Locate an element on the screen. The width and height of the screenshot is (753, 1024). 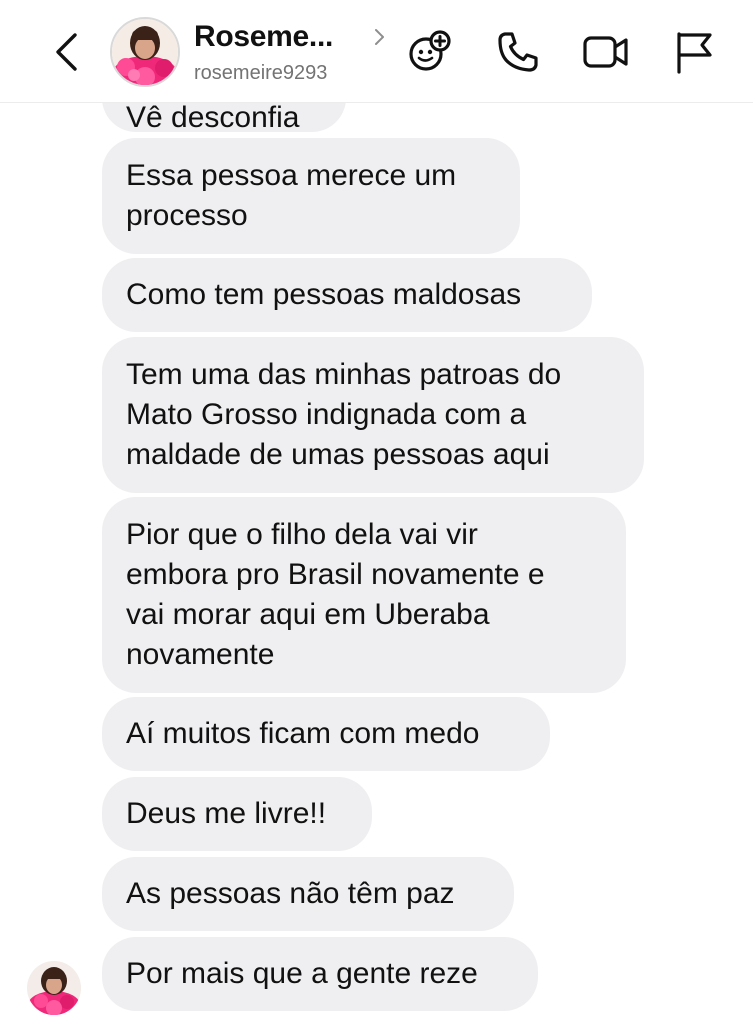
profile-avatar is located at coordinates (145, 52).